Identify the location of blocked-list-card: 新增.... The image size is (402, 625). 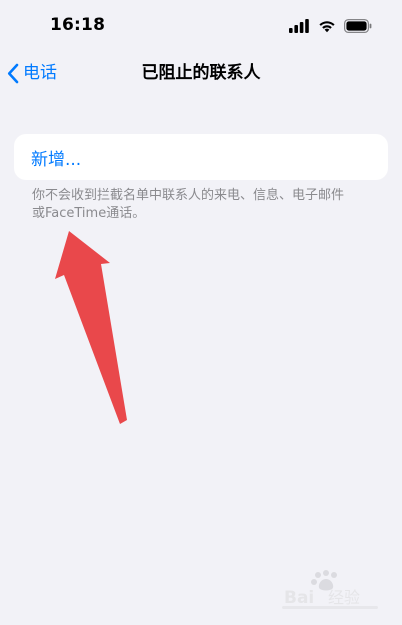
(201, 157).